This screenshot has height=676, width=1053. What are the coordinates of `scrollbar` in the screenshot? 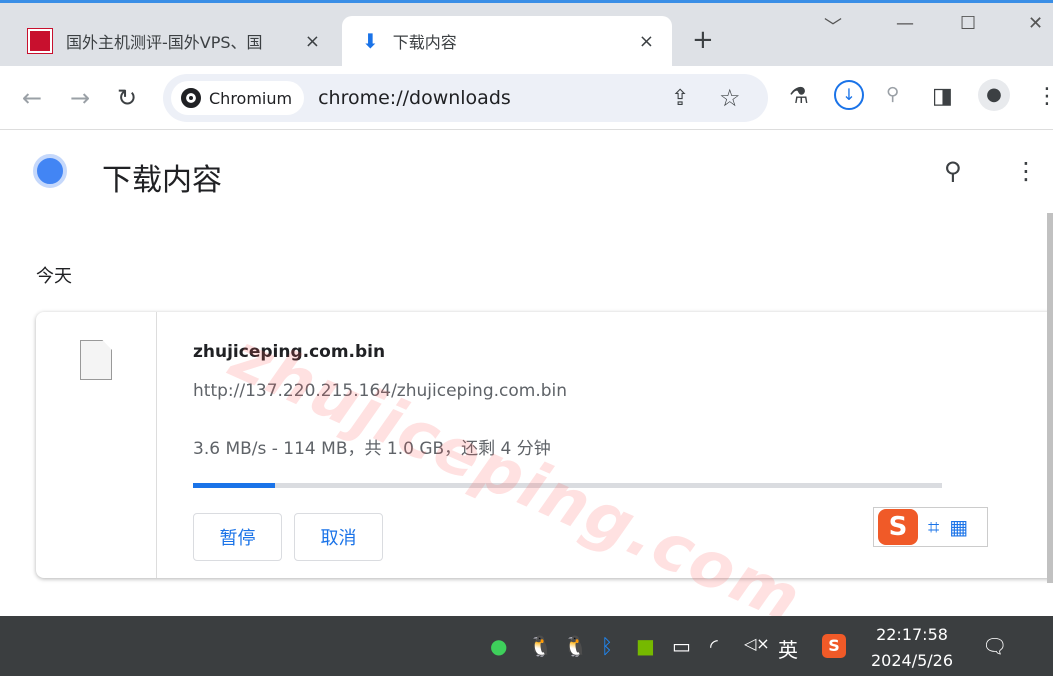 It's located at (1050, 398).